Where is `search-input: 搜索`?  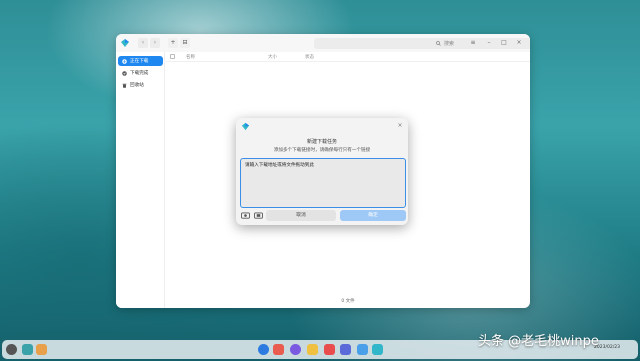
search-input: 搜索 is located at coordinates (422, 43).